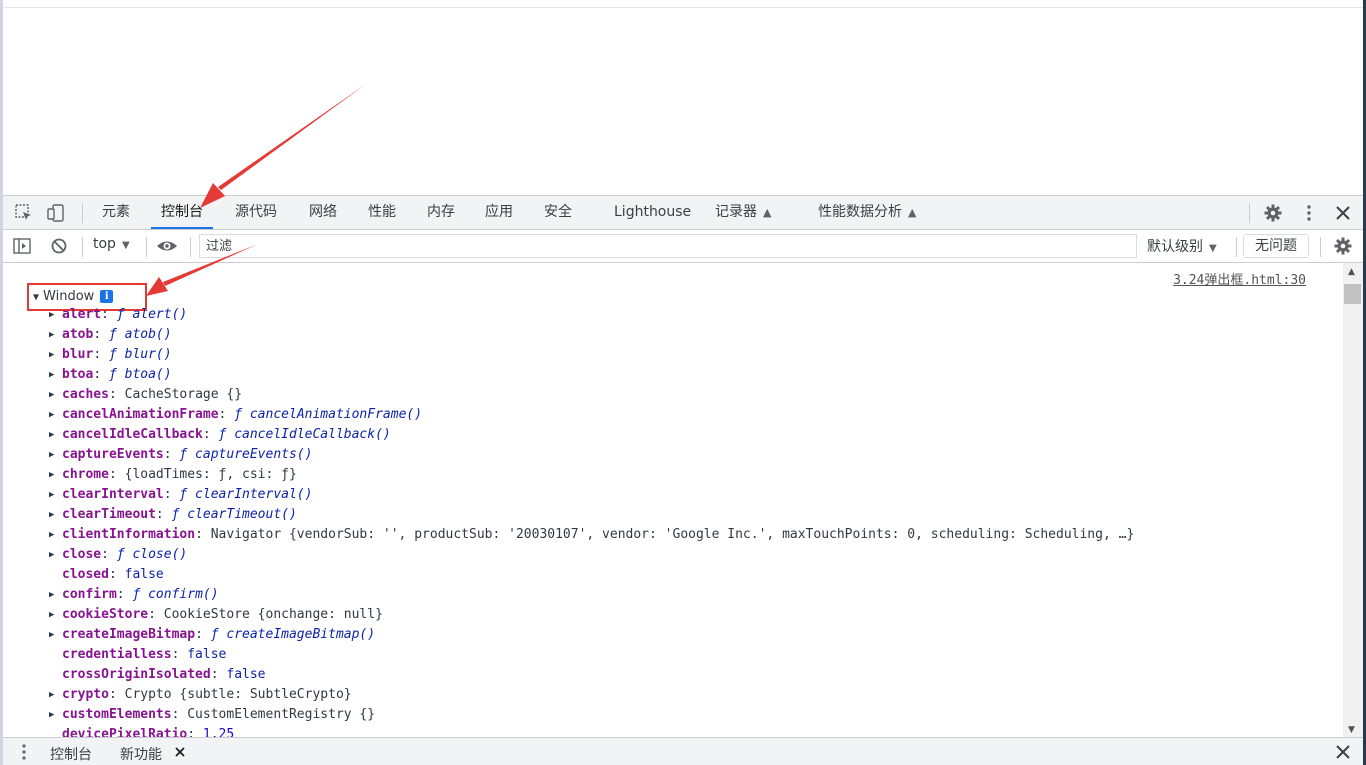 The height and width of the screenshot is (765, 1366). Describe the element at coordinates (867, 212) in the screenshot. I see `tab-performance-insights: 性能数据分析 ▲` at that location.